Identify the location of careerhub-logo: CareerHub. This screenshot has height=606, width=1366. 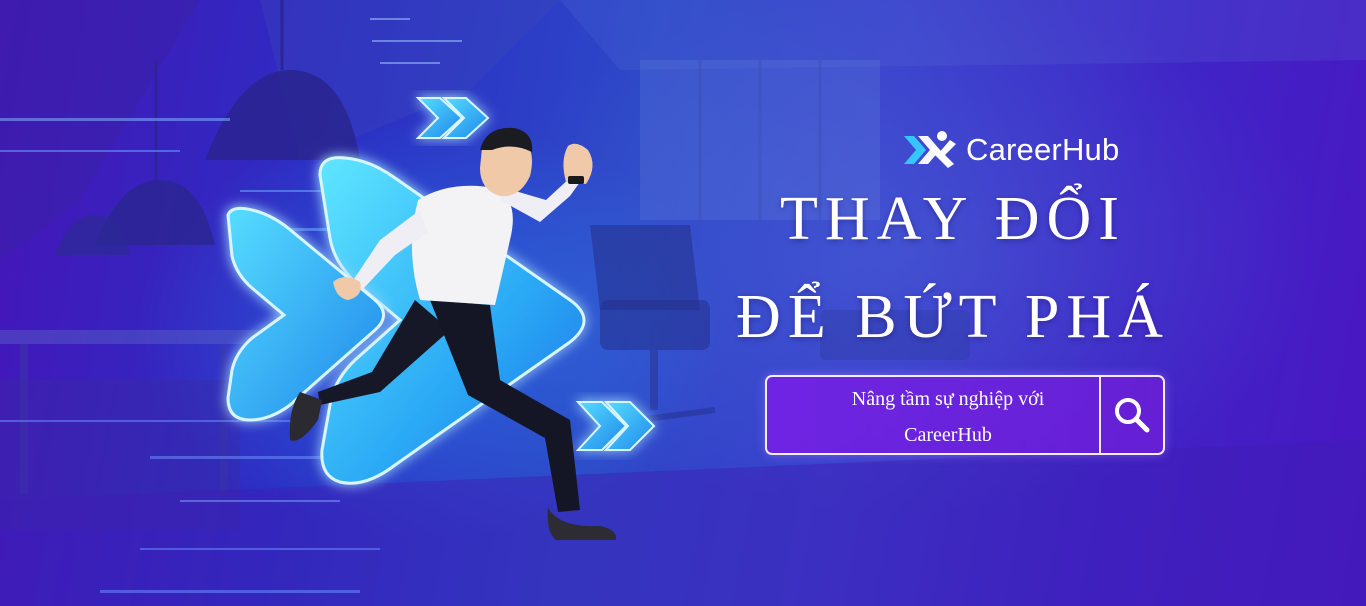
(1010, 150).